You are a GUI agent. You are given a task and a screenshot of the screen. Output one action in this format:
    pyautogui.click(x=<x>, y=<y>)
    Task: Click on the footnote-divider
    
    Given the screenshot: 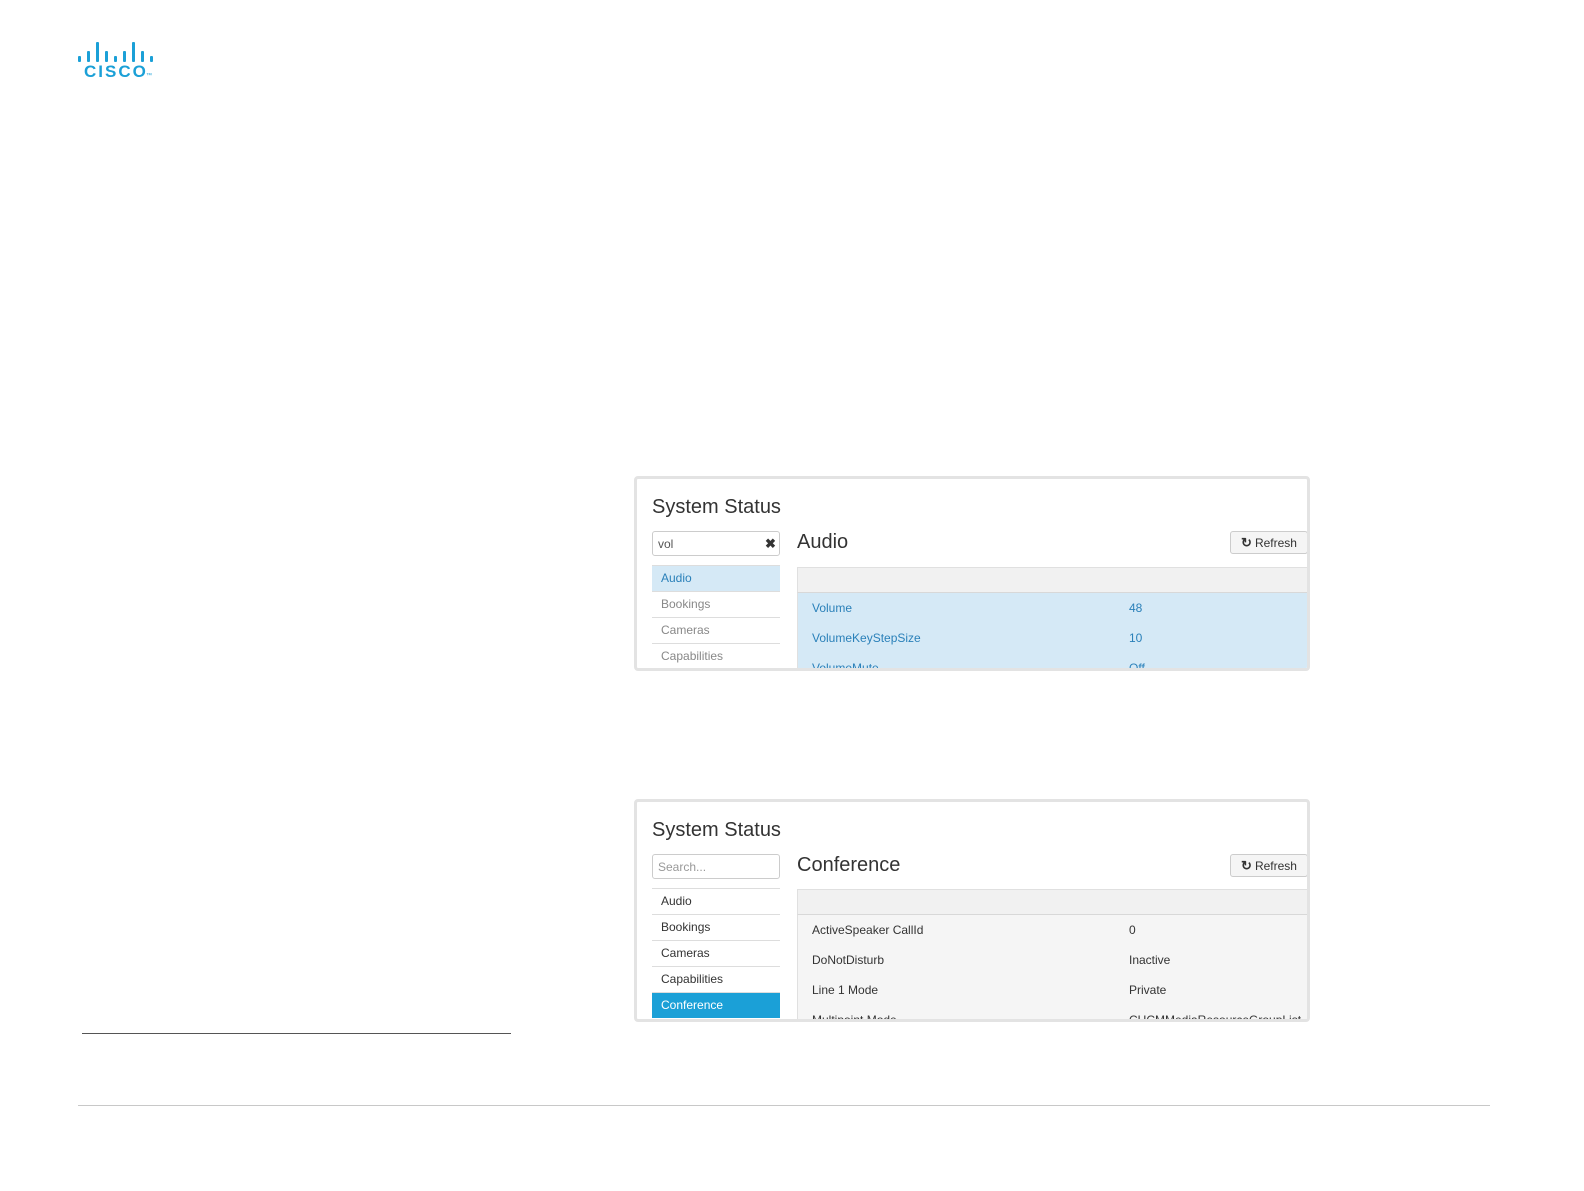 What is the action you would take?
    pyautogui.click(x=296, y=1033)
    